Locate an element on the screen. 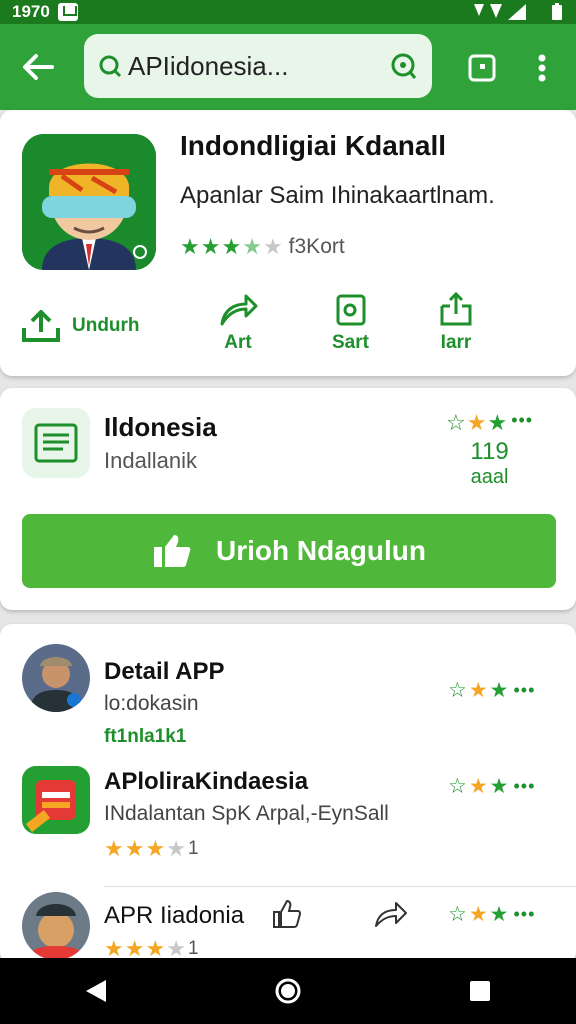 The image size is (576, 1024). download-label: Undurh is located at coordinates (106, 325).